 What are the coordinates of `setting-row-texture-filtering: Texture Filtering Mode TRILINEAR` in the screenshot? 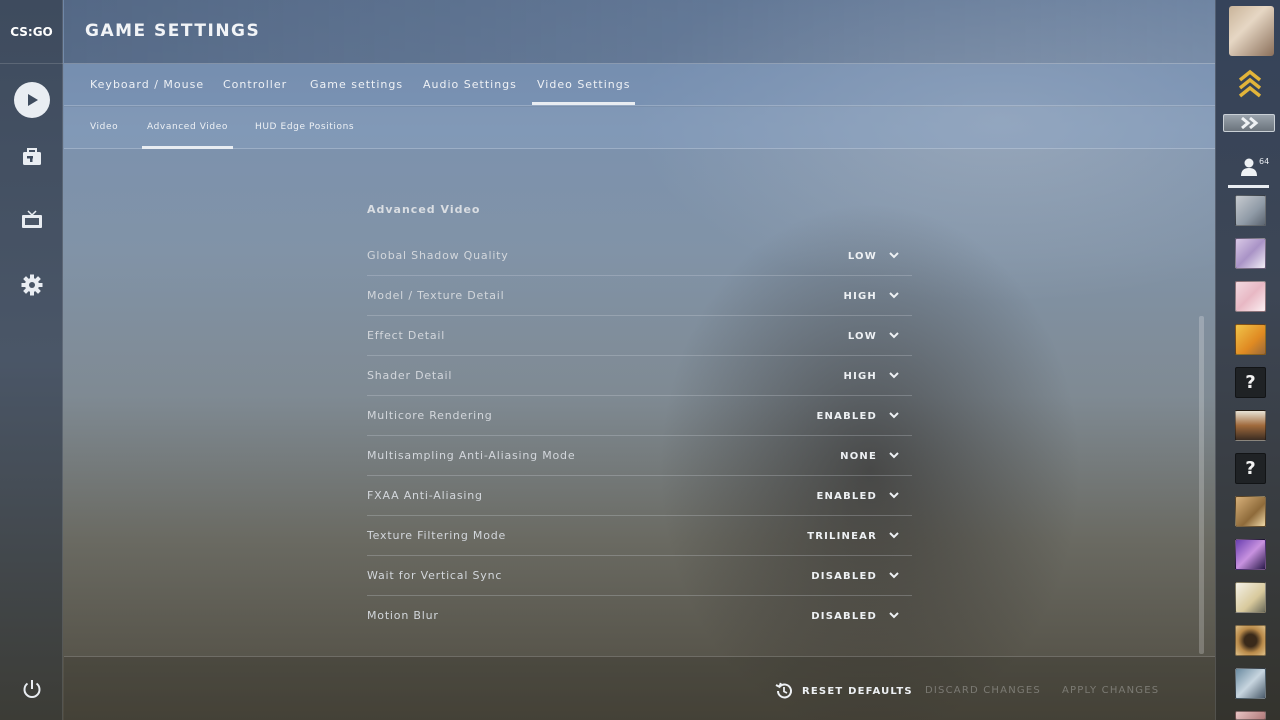 It's located at (639, 536).